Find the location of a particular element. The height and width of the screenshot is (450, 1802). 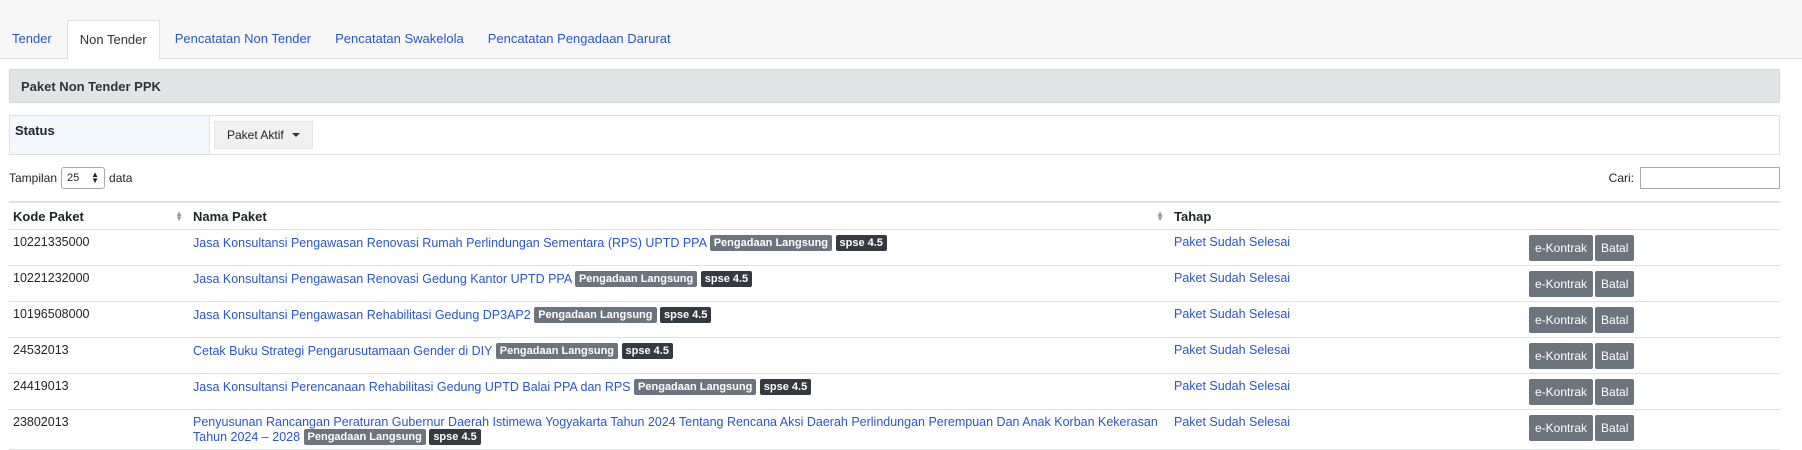

kode-paket-cell: 10196508000 is located at coordinates (99, 319).